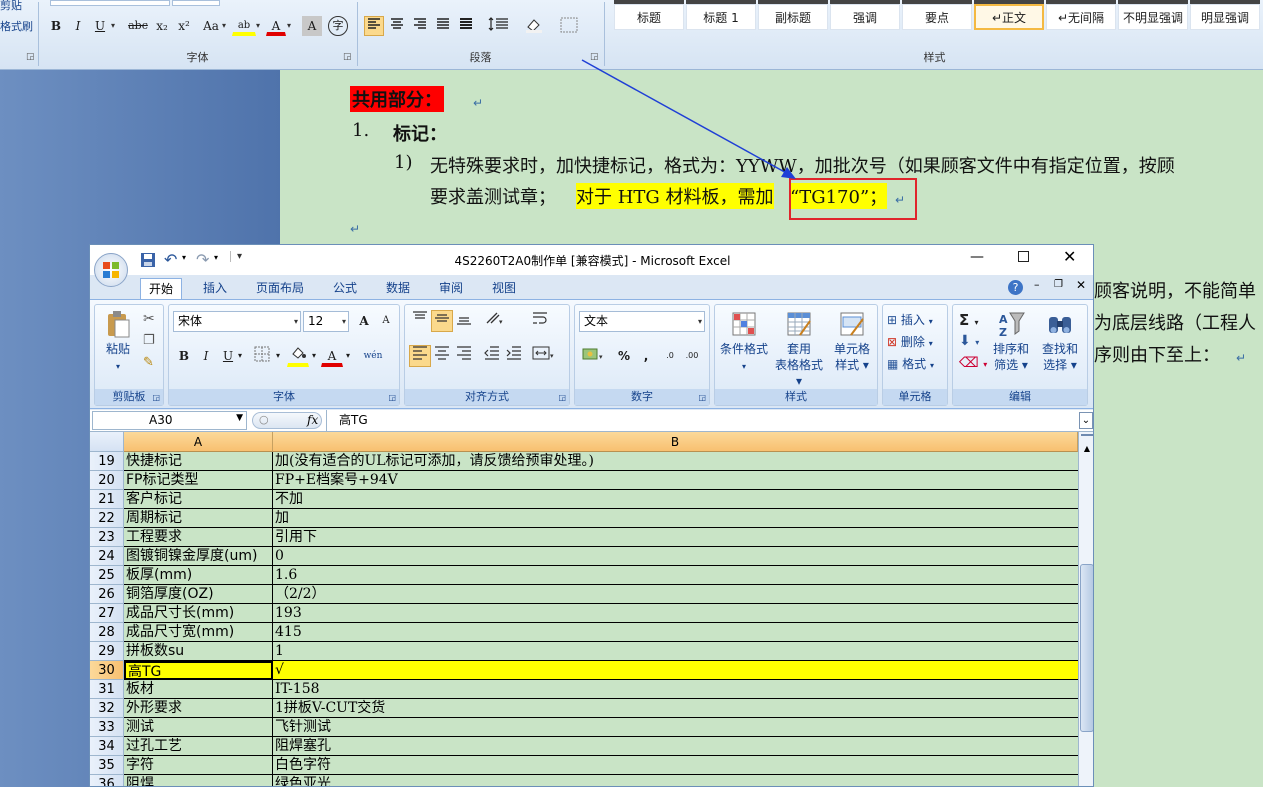 The image size is (1263, 787). Describe the element at coordinates (624, 356) in the screenshot. I see `percent-style-button: %` at that location.